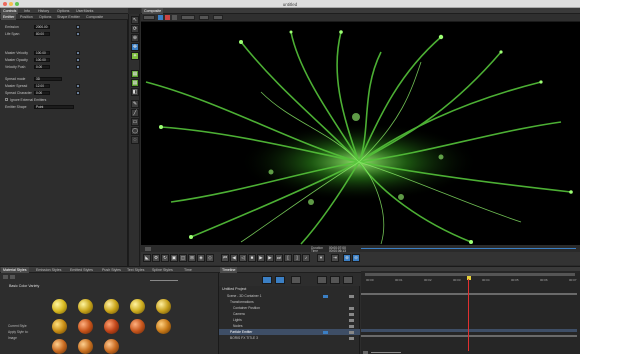 The width and height of the screenshot is (630, 354). I want to click on list-view-icon, so click(322, 280).